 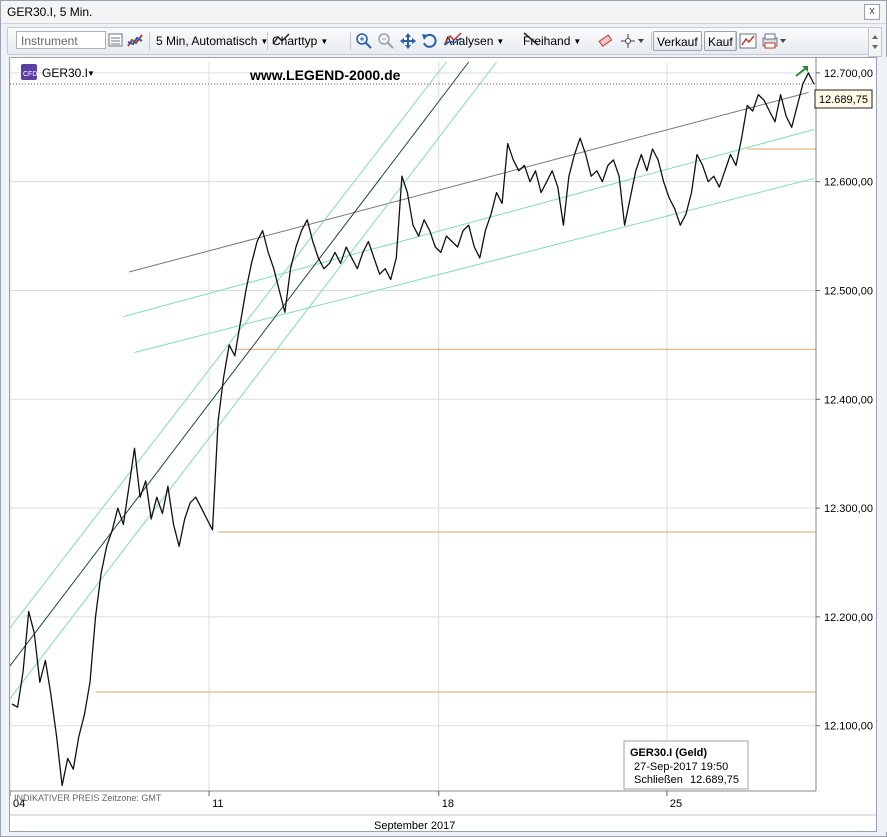 I want to click on info-box-close-label: Schließen, so click(x=658, y=780).